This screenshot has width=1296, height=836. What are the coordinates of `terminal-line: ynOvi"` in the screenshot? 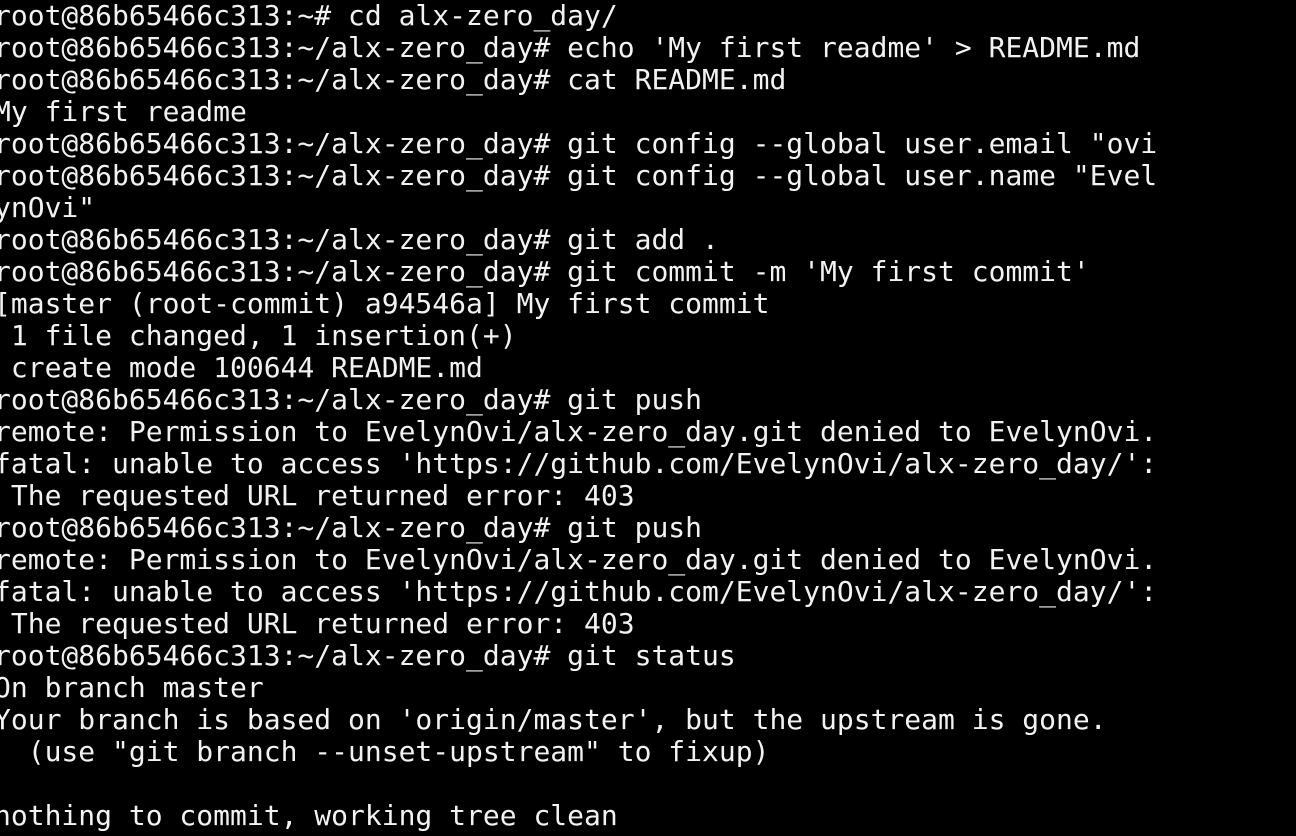 It's located at (48, 207).